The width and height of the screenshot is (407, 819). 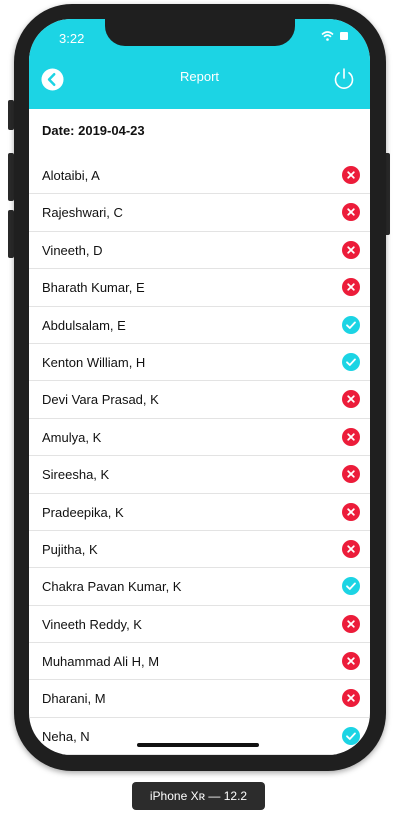 What do you see at coordinates (70, 549) in the screenshot?
I see `student-name: Pujitha, K` at bounding box center [70, 549].